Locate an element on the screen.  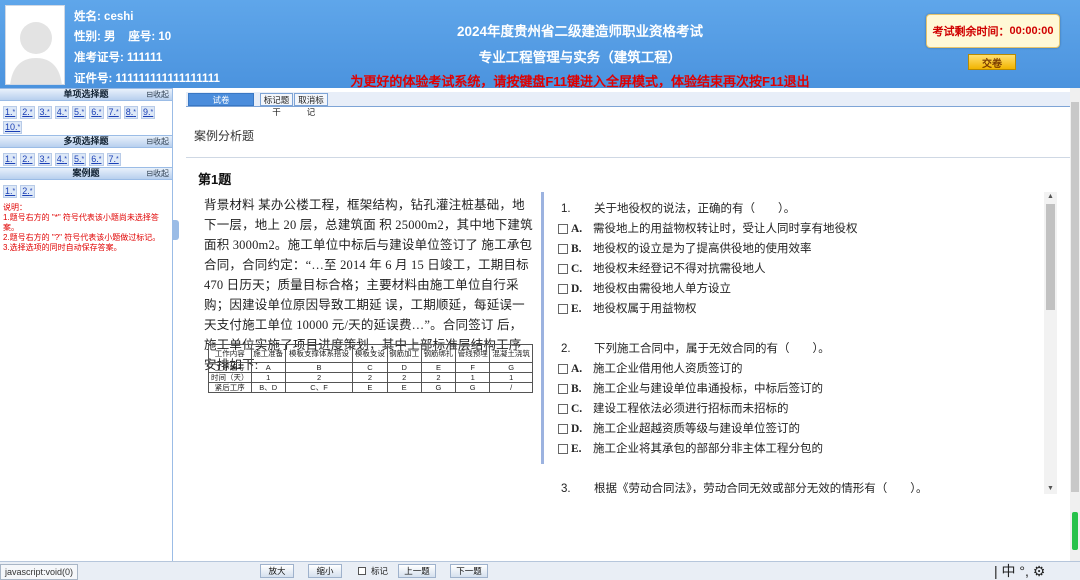
table-row: 紧后工序 B、D C、F E E G G / is located at coordinates (370, 387).